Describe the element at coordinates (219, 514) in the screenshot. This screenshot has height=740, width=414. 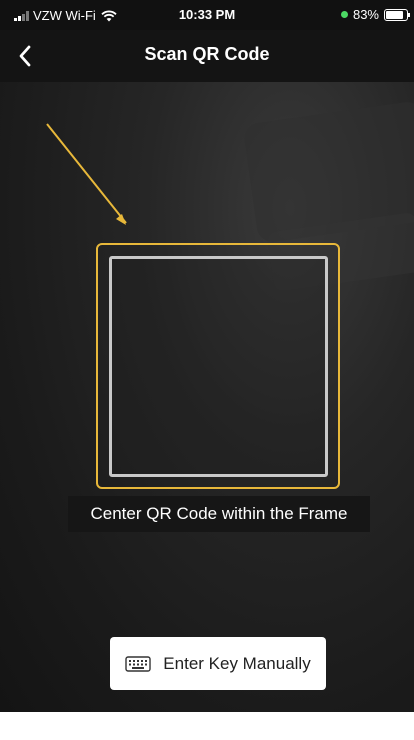
I see `scan-hint: Center QR Code within the Frame` at that location.